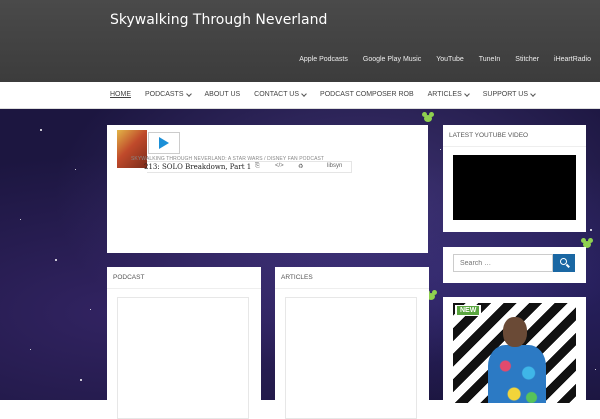  Describe the element at coordinates (468, 310) in the screenshot. I see `new-badge: NEW` at that location.